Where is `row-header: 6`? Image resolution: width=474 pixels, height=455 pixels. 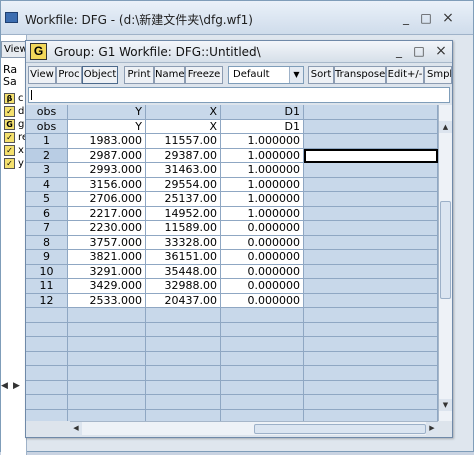 row-header: 6 is located at coordinates (47, 213).